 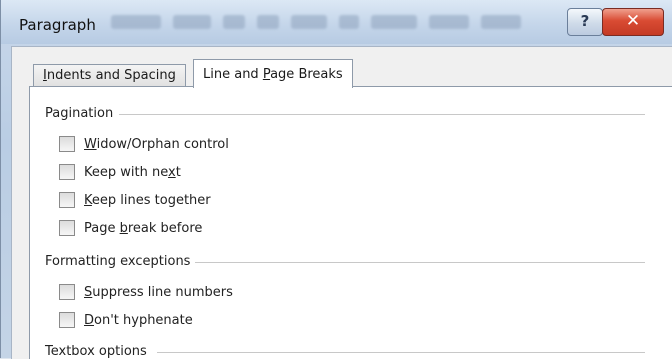 I want to click on close-icon: ✕, so click(x=633, y=21).